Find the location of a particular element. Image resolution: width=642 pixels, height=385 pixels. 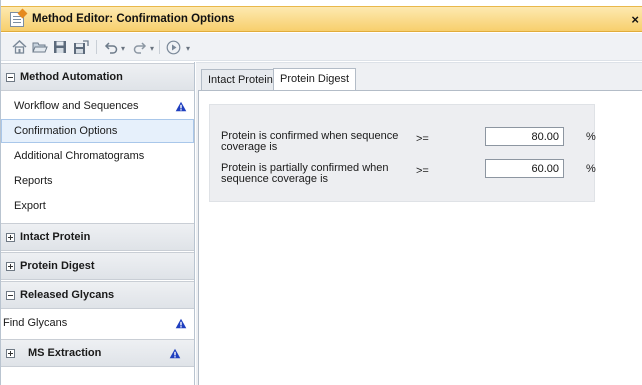

save-icon is located at coordinates (60, 47).